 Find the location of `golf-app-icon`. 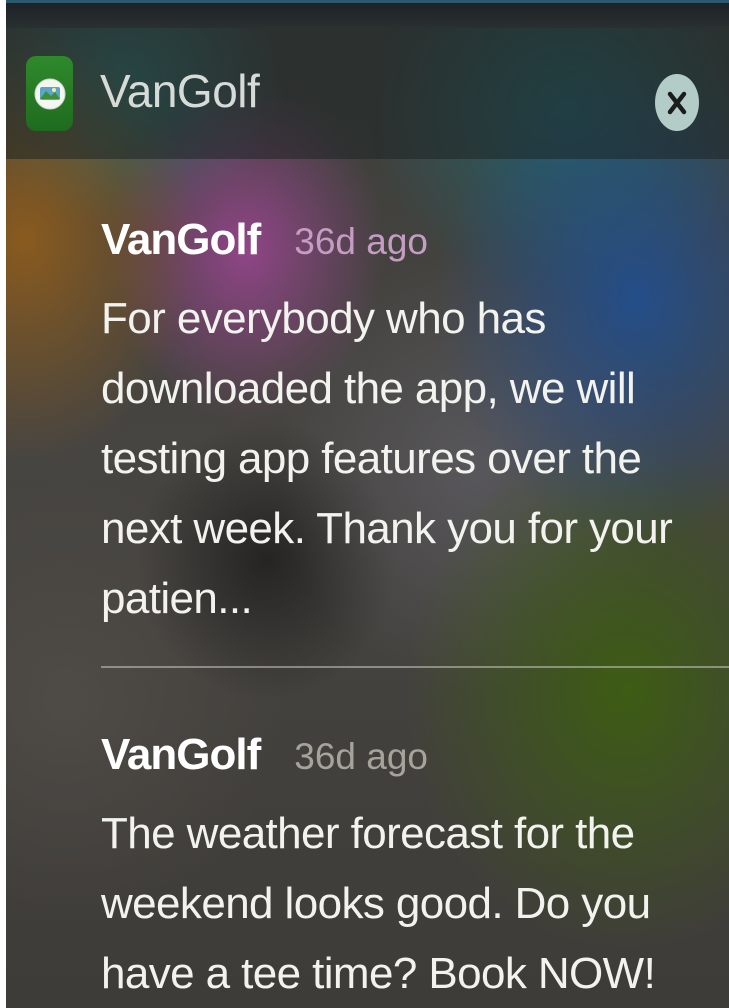

golf-app-icon is located at coordinates (49, 93).